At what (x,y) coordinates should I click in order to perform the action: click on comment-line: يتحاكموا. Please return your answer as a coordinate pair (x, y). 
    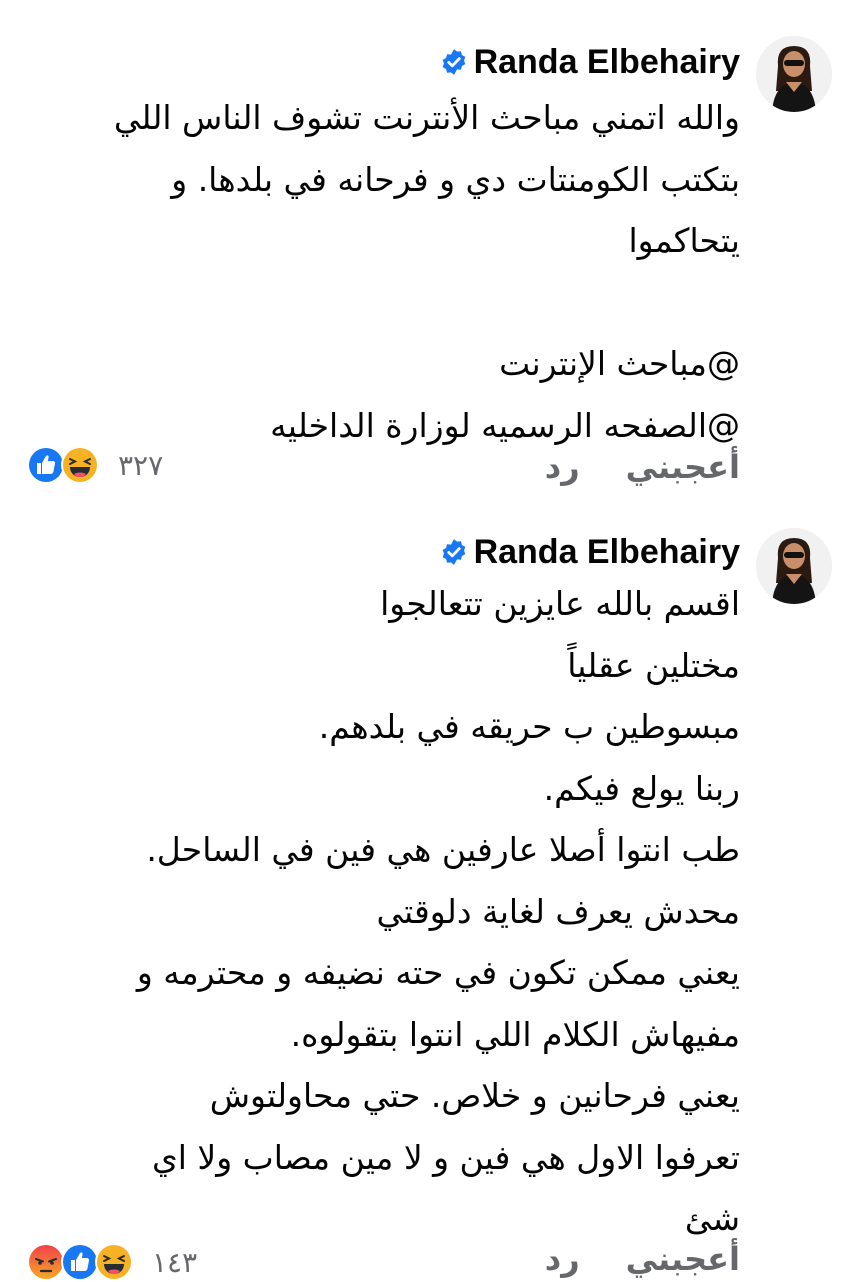
    Looking at the image, I should click on (684, 240).